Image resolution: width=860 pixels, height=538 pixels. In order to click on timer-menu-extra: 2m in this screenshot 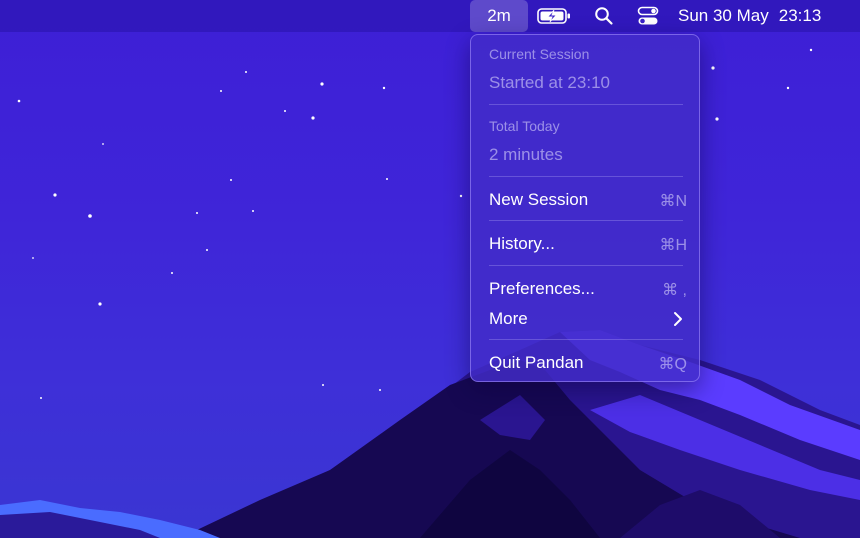, I will do `click(499, 16)`.